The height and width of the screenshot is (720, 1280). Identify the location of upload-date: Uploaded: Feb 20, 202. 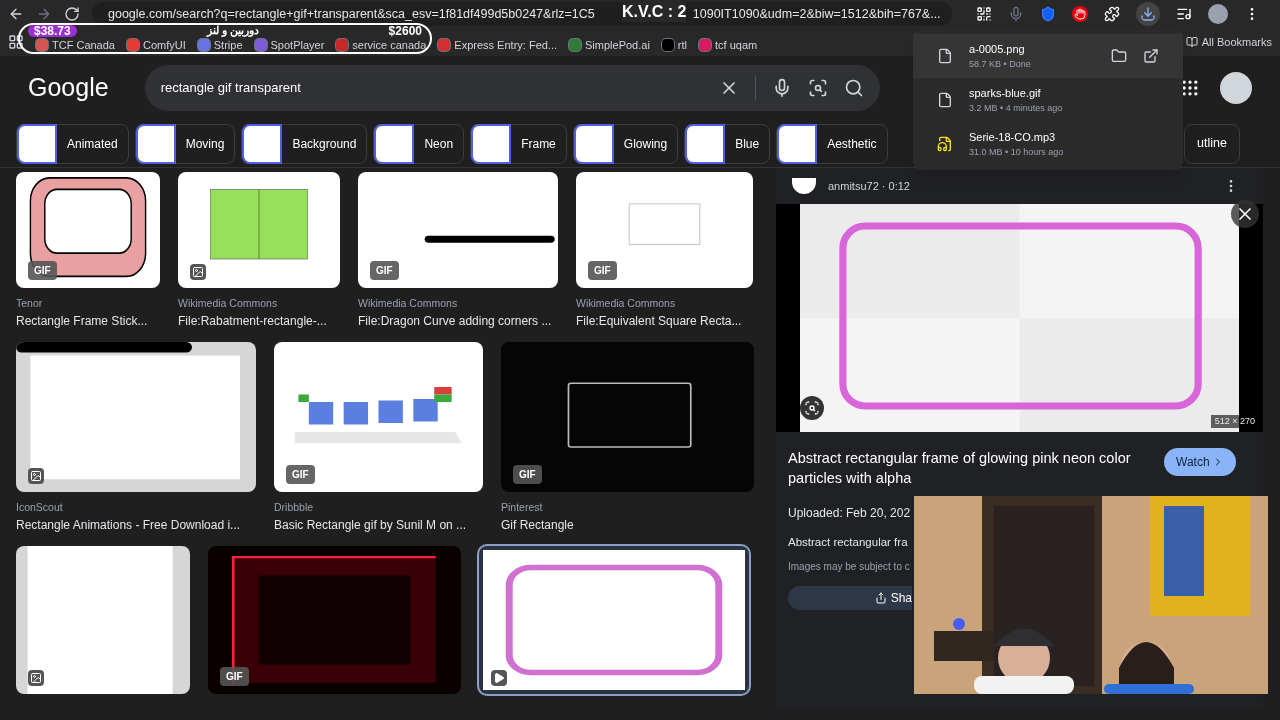
(849, 513).